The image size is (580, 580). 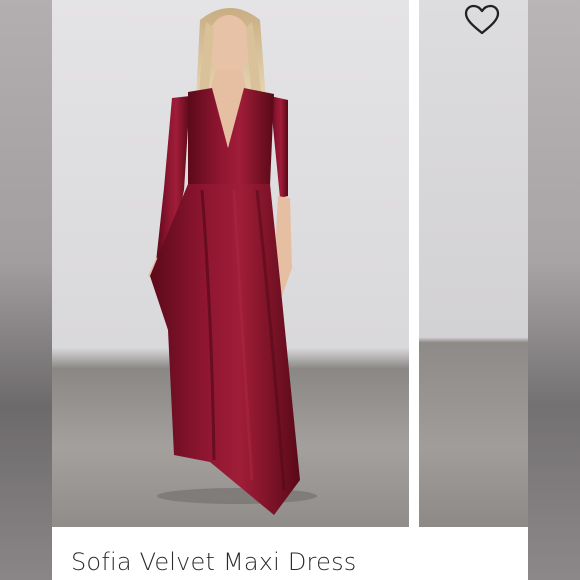 What do you see at coordinates (213, 562) in the screenshot?
I see `listing-title: Sofia Velvet Maxi Dress` at bounding box center [213, 562].